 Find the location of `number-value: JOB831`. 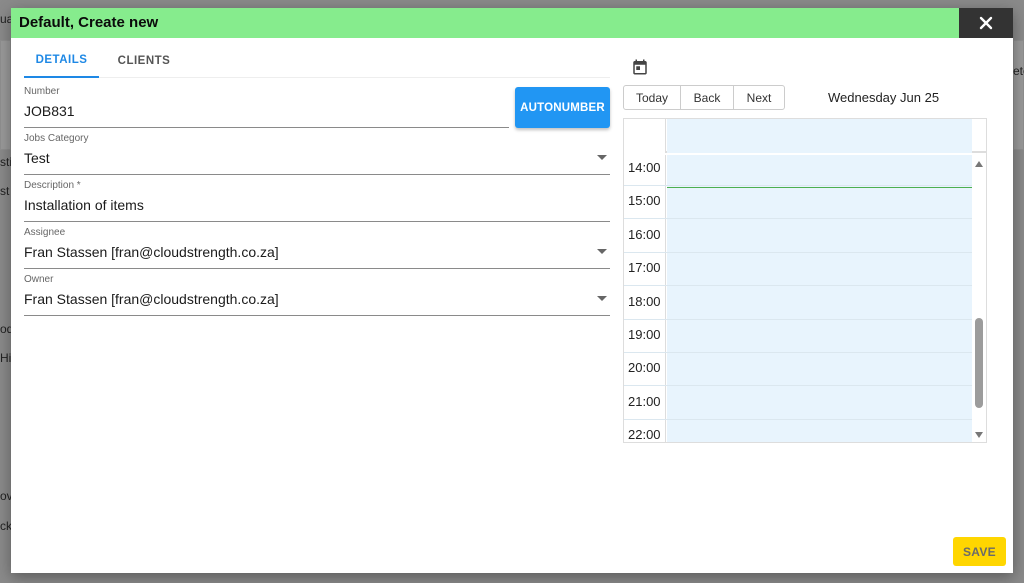

number-value: JOB831 is located at coordinates (49, 111).